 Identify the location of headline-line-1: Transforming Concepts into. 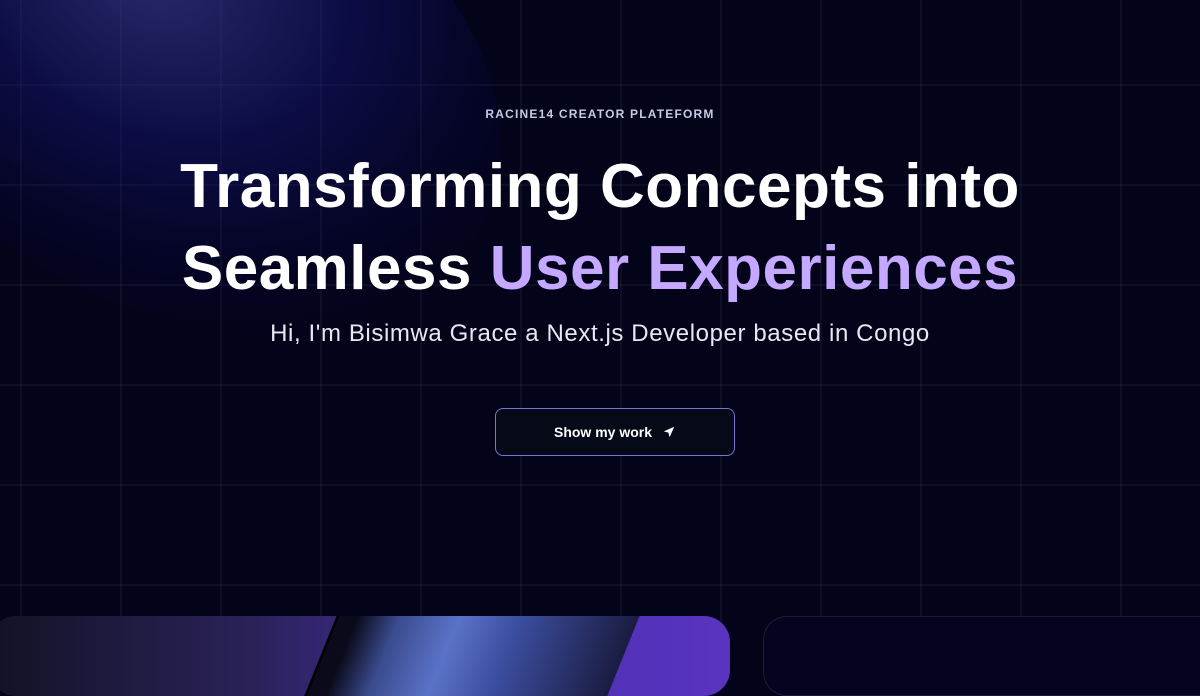
(600, 186).